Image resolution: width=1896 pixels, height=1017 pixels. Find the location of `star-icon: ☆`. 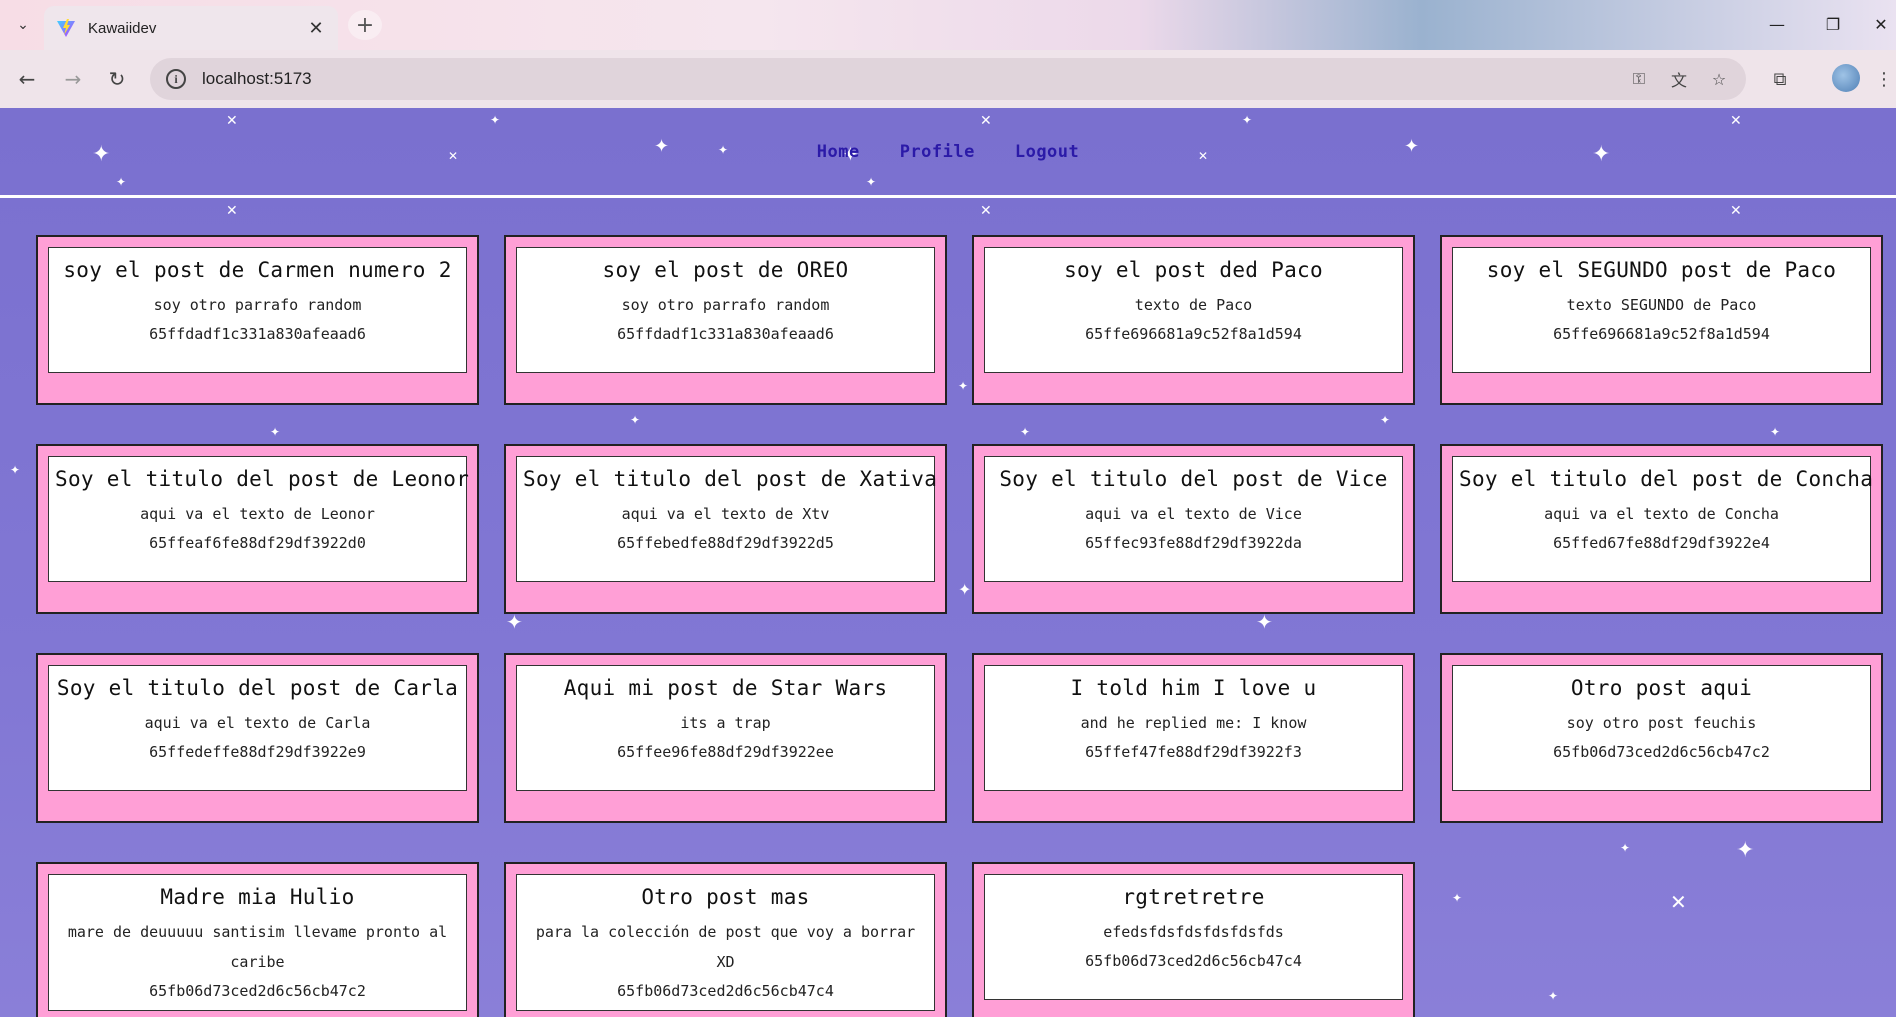

star-icon: ☆ is located at coordinates (1719, 79).